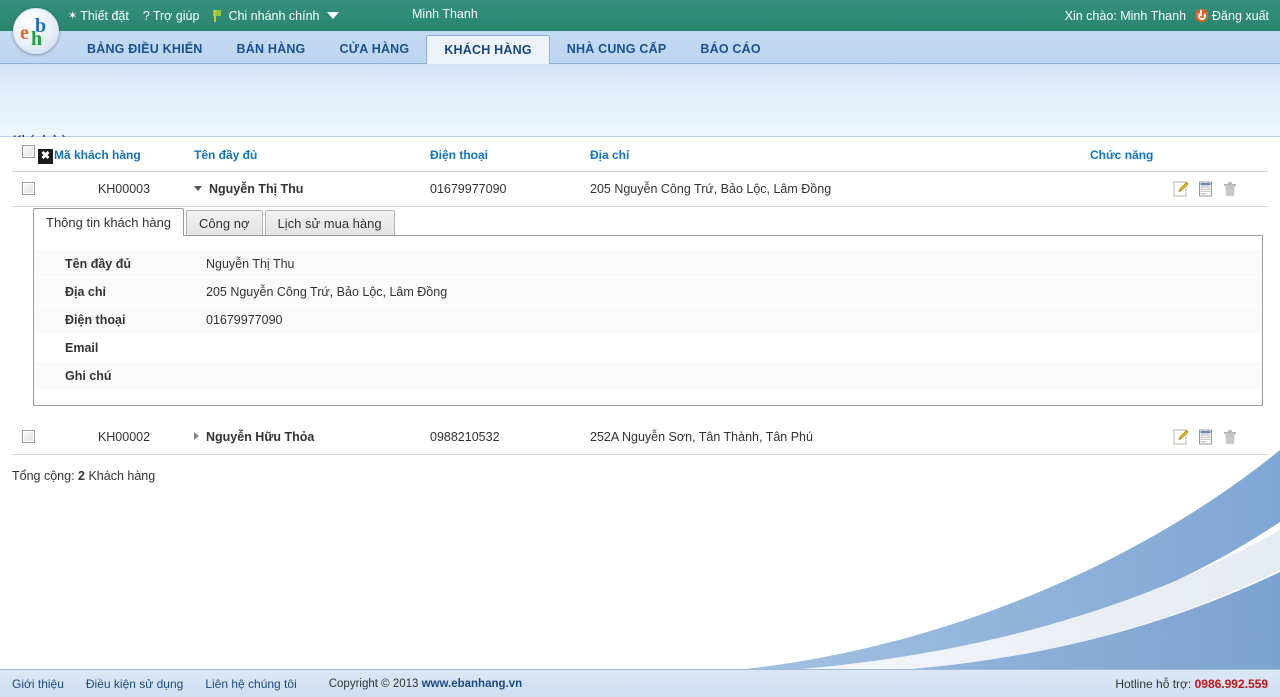  What do you see at coordinates (98, 263) in the screenshot?
I see `detail-label: Tên đầy đủ` at bounding box center [98, 263].